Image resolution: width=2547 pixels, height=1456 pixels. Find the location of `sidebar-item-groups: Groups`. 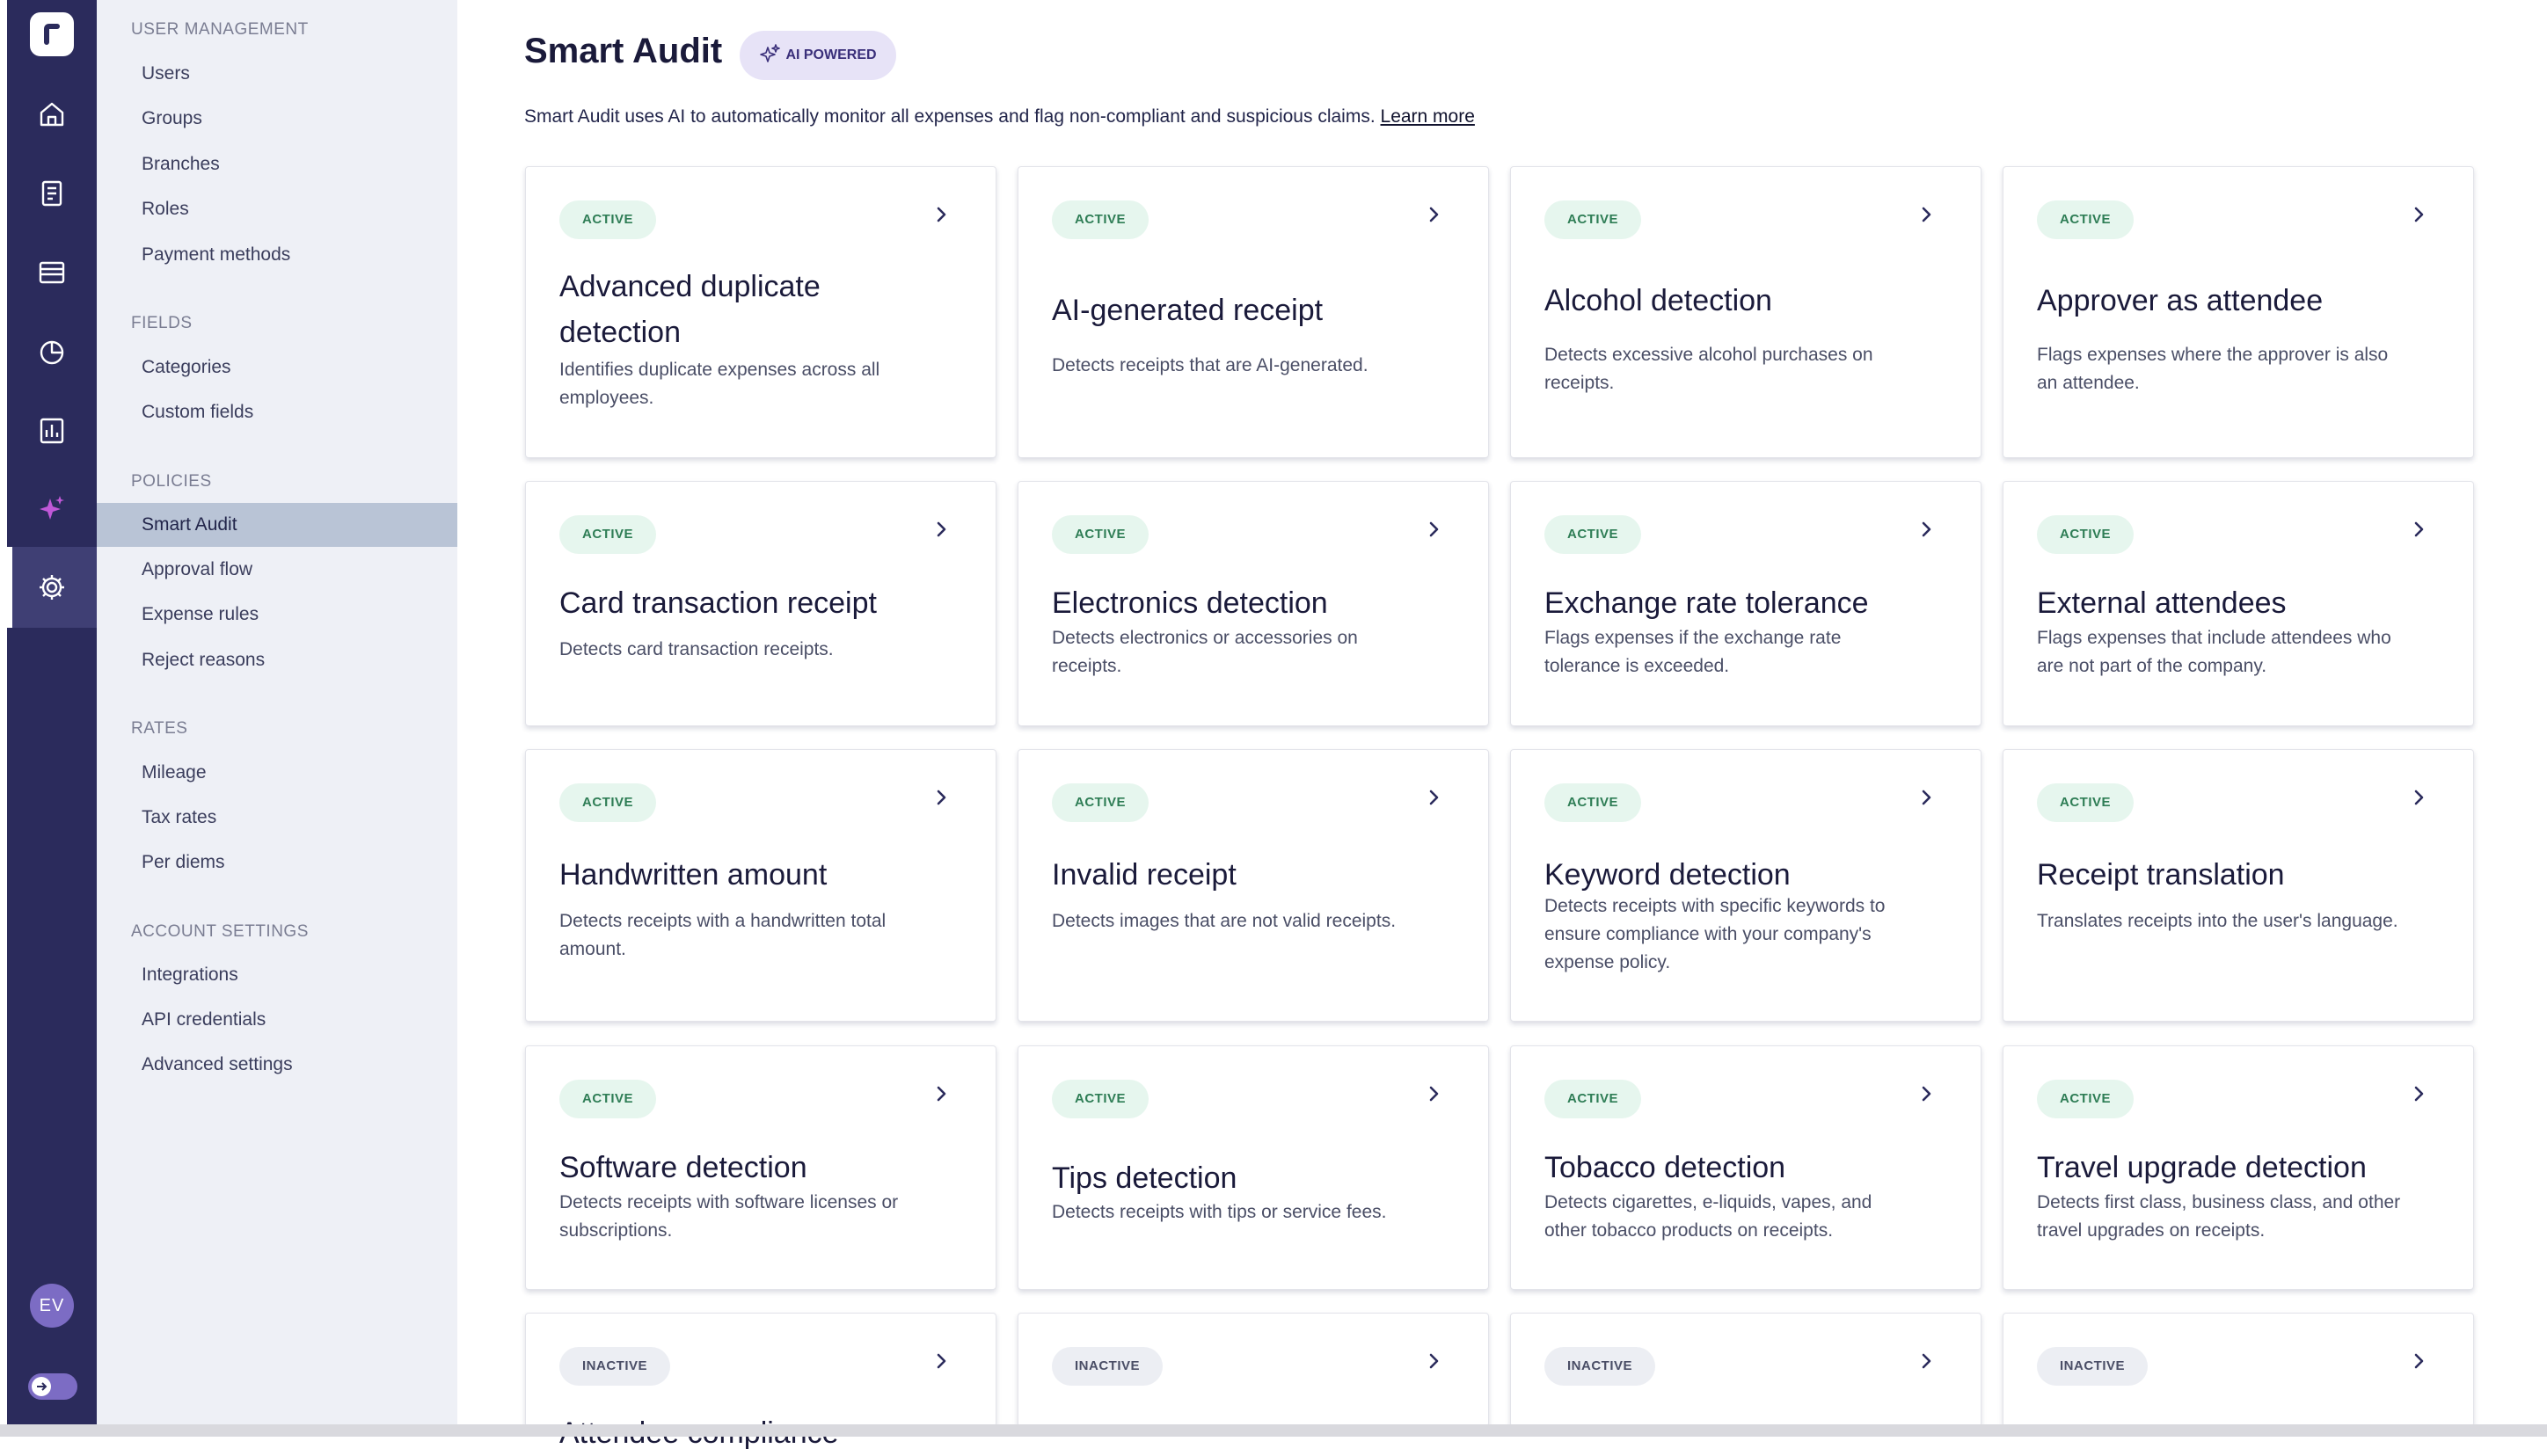

sidebar-item-groups: Groups is located at coordinates (277, 119).